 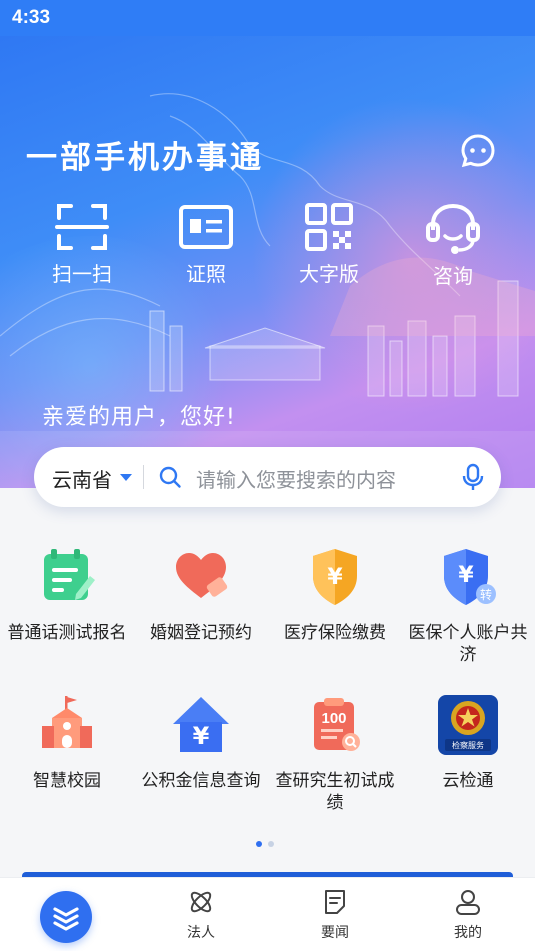 I want to click on page-dot-active, so click(x=259, y=844).